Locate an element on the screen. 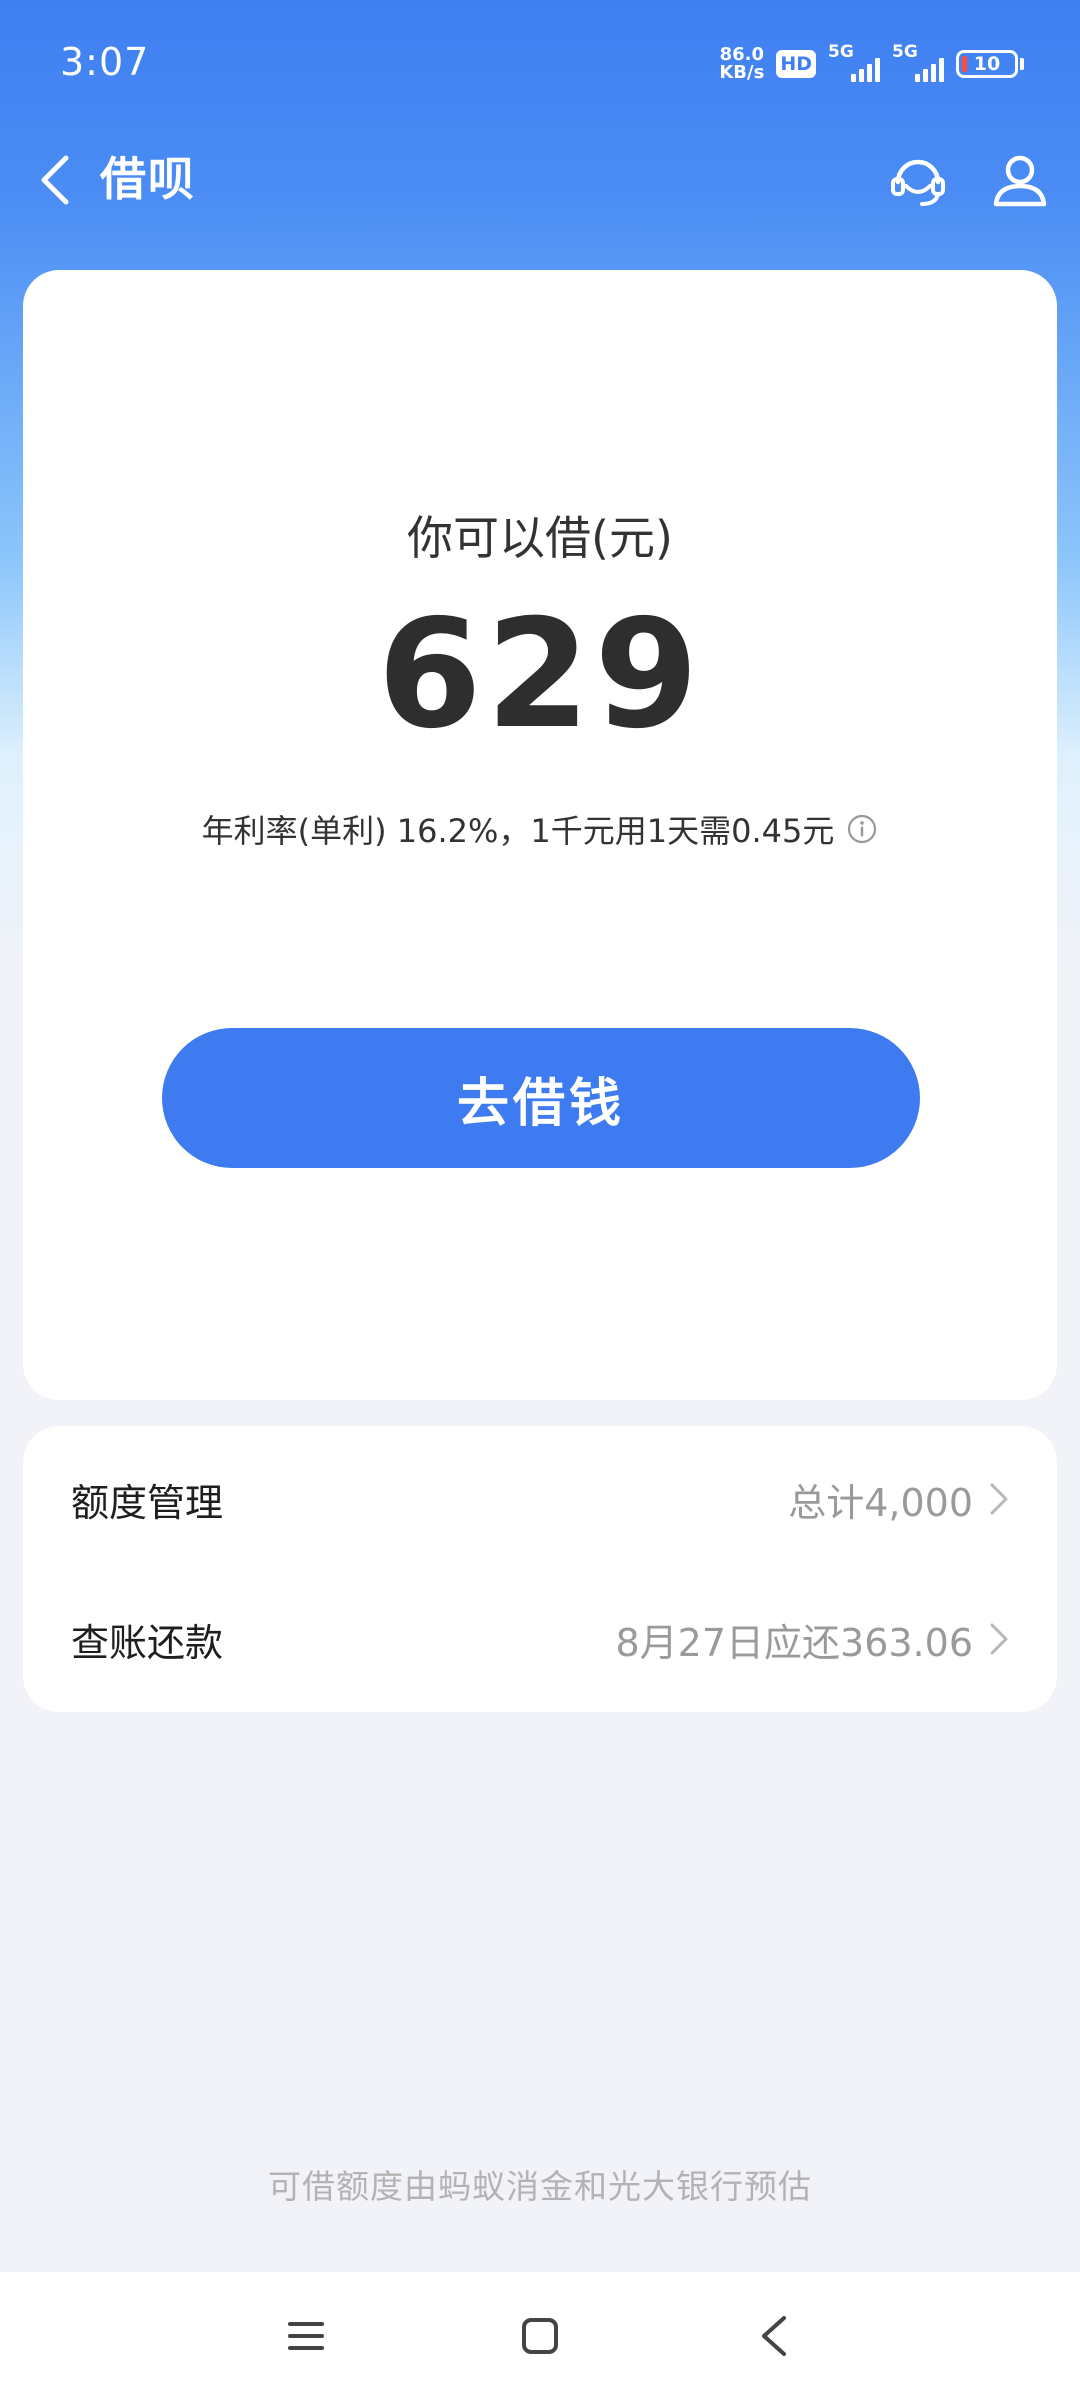 This screenshot has height=2400, width=1080. profile-button is located at coordinates (1020, 180).